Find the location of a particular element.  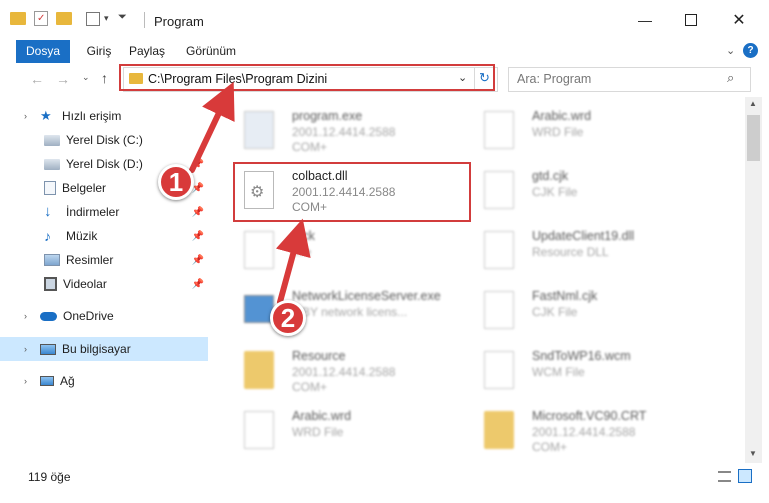

annotation-badge-2: 2 is located at coordinates (288, 318).